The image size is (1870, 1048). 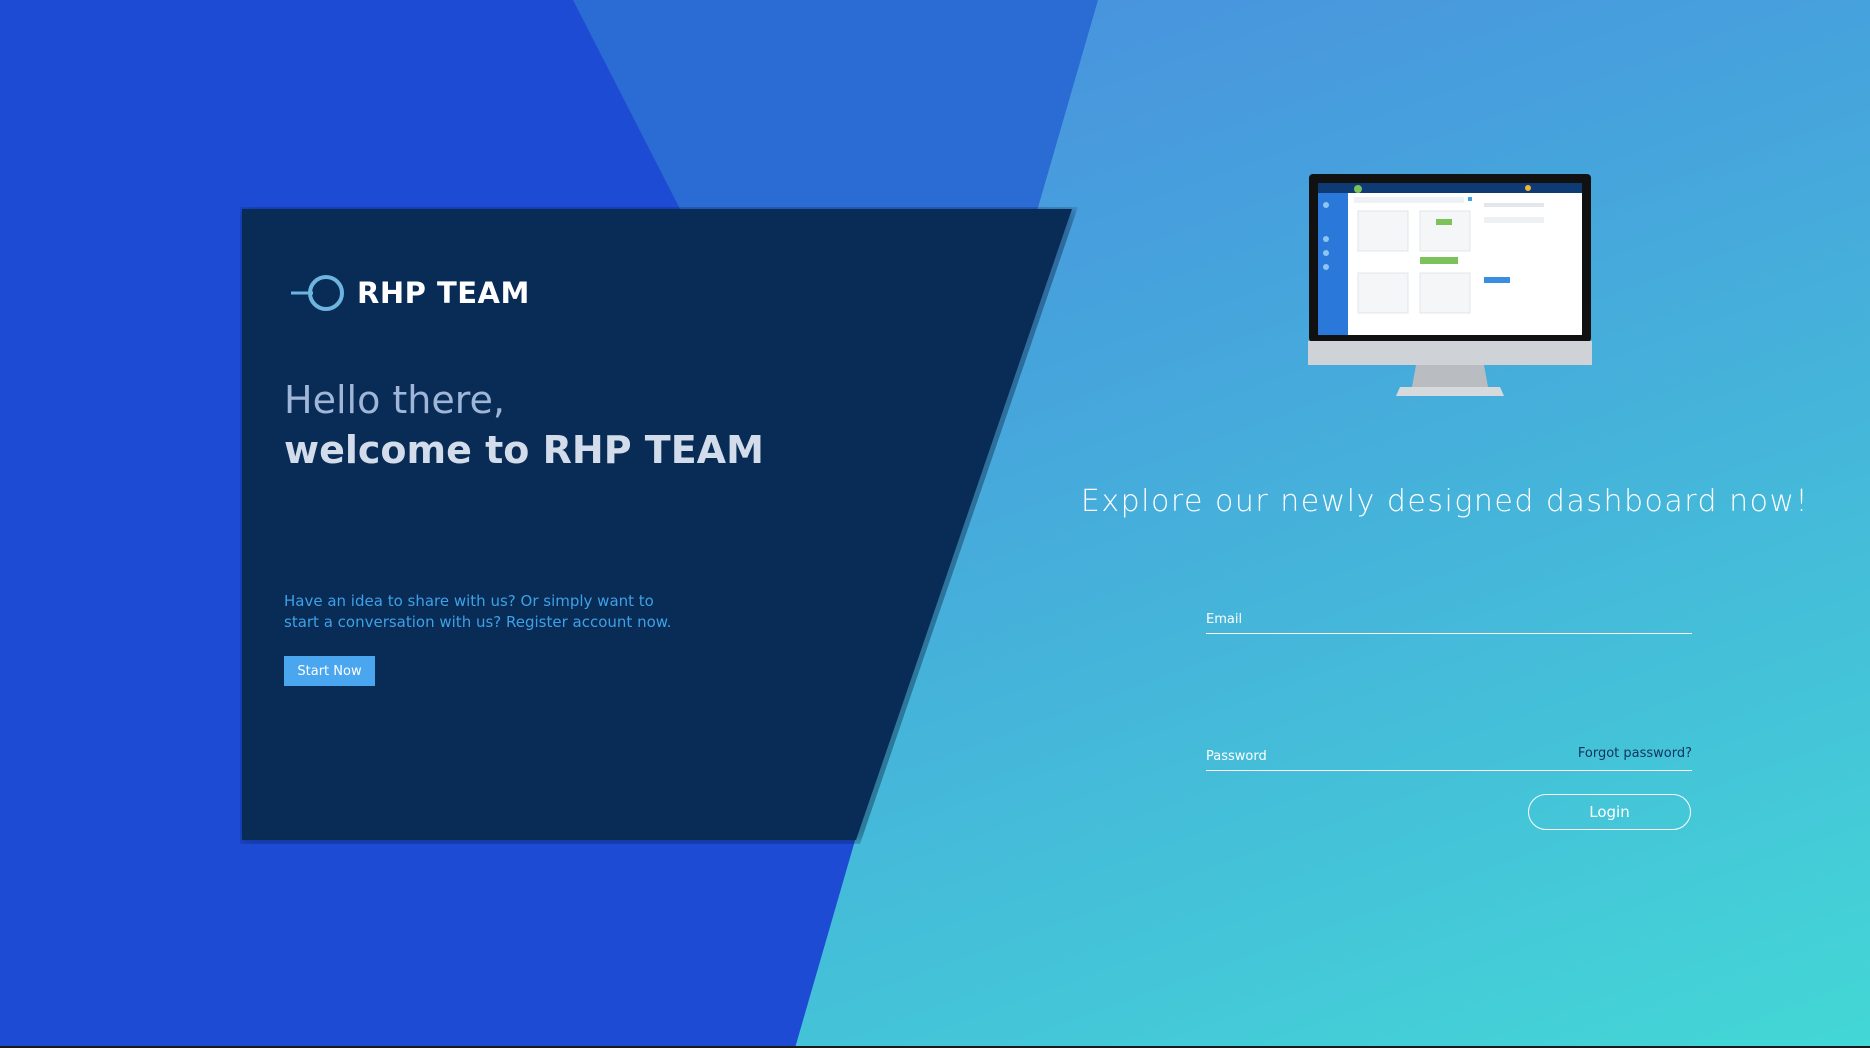 What do you see at coordinates (329, 671) in the screenshot?
I see `start-now-button: Start Now` at bounding box center [329, 671].